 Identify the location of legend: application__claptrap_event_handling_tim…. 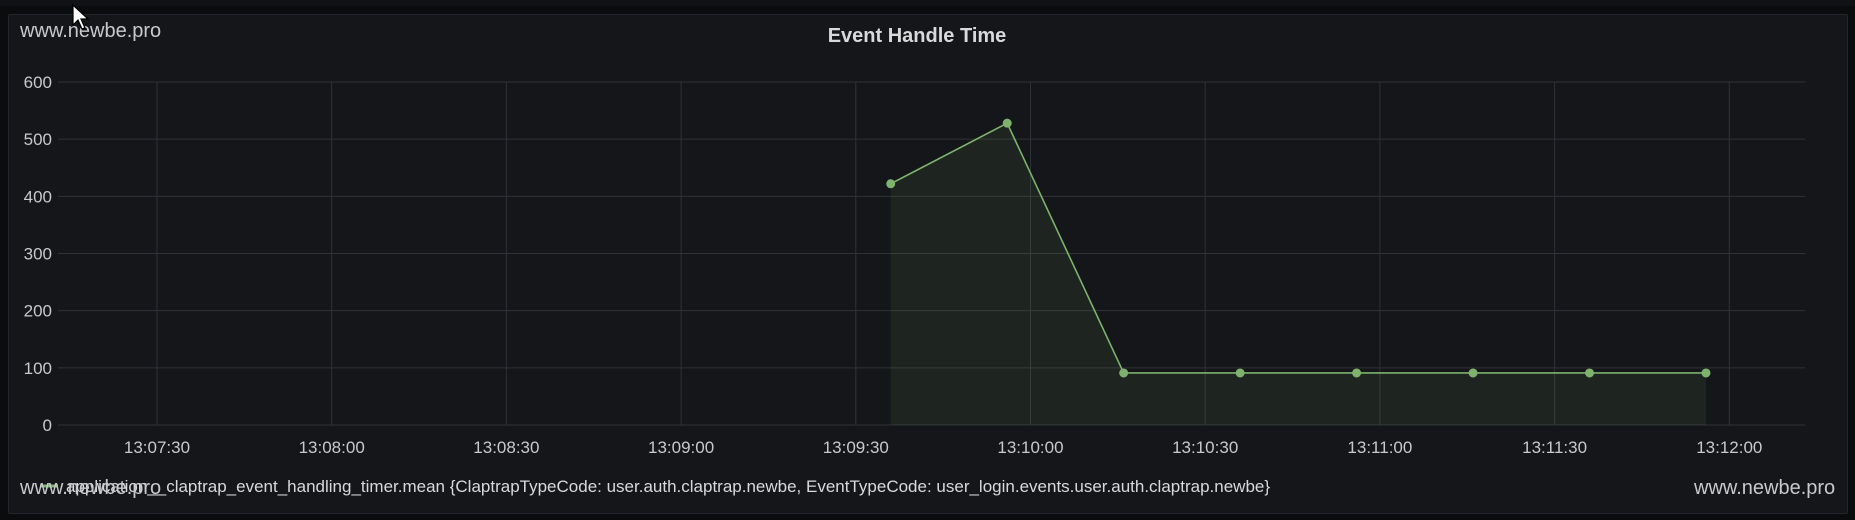
(655, 486).